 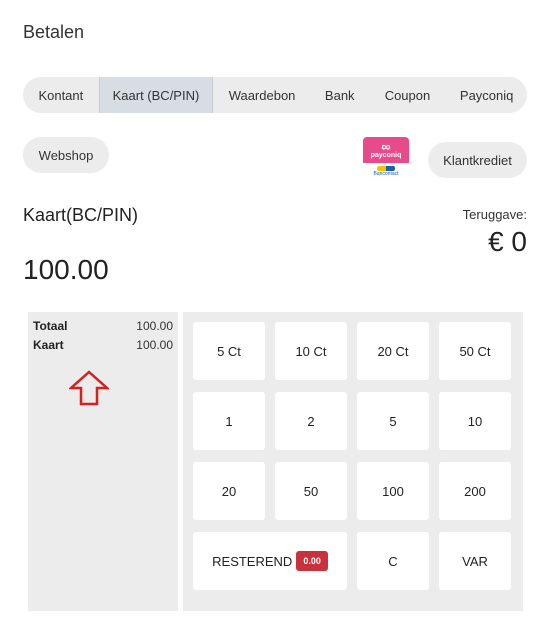 What do you see at coordinates (311, 351) in the screenshot?
I see `key-10ct: 10 Ct` at bounding box center [311, 351].